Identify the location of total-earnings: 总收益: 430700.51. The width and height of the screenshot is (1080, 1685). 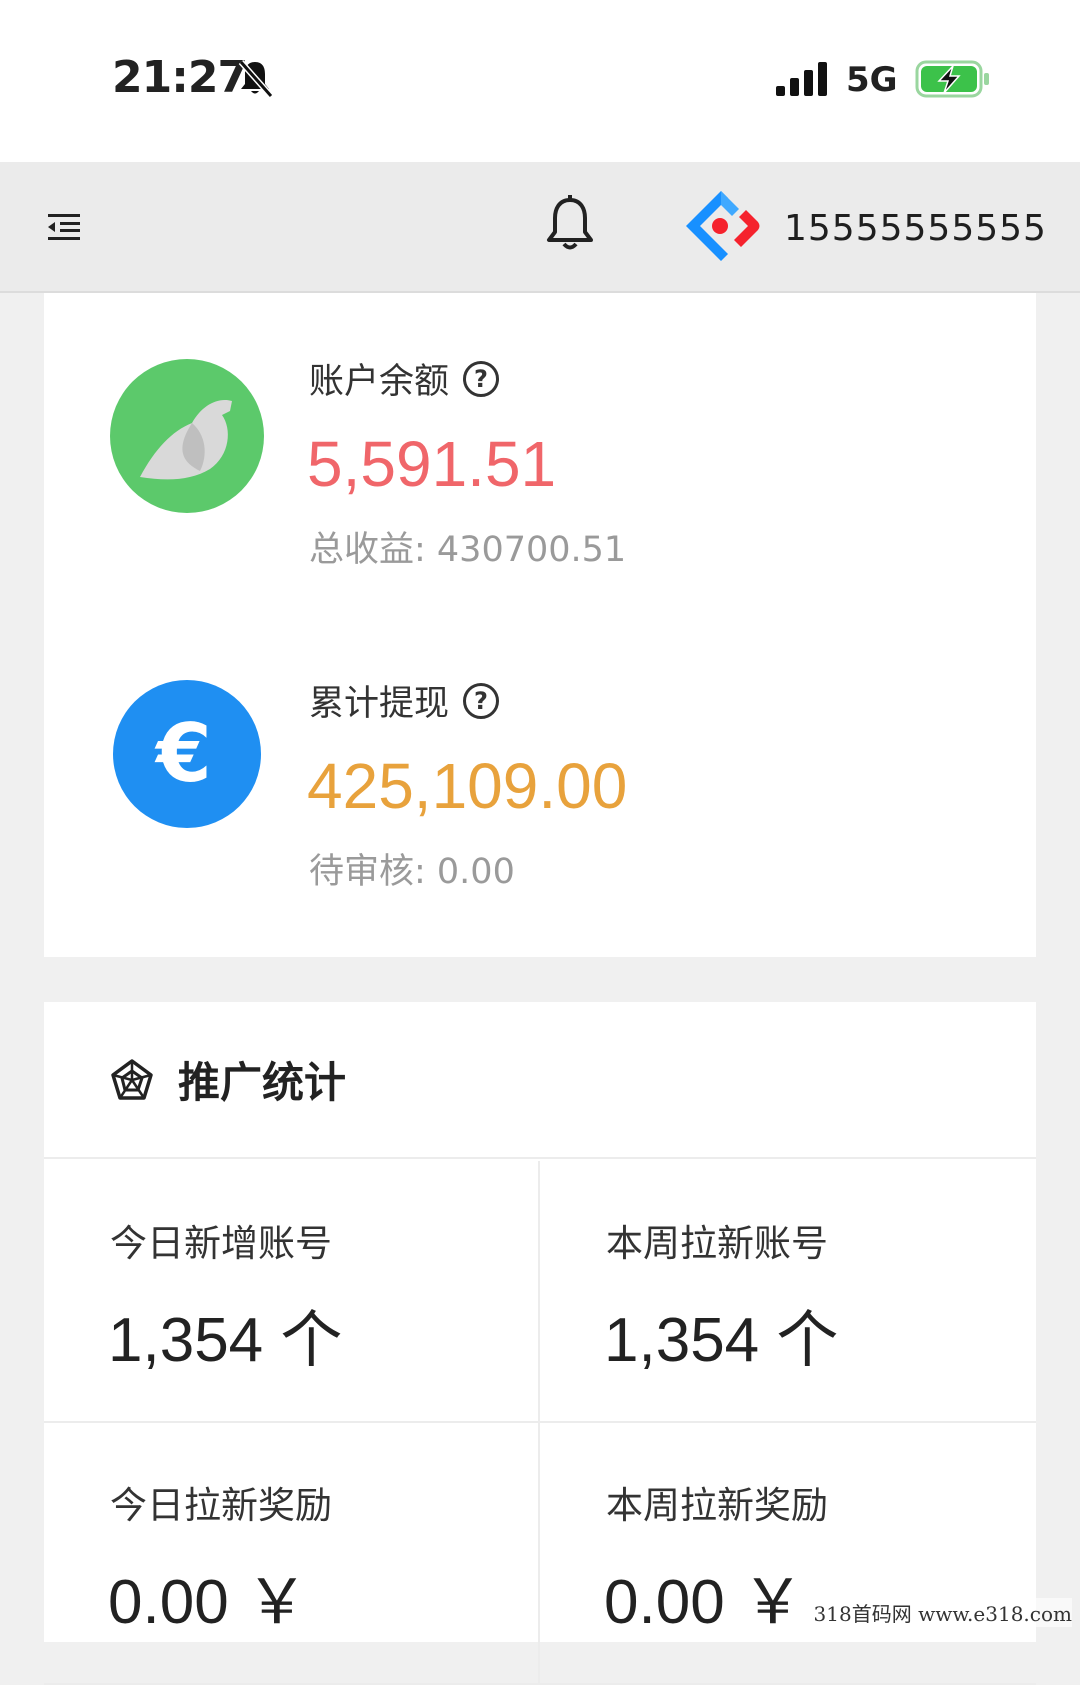
(467, 546).